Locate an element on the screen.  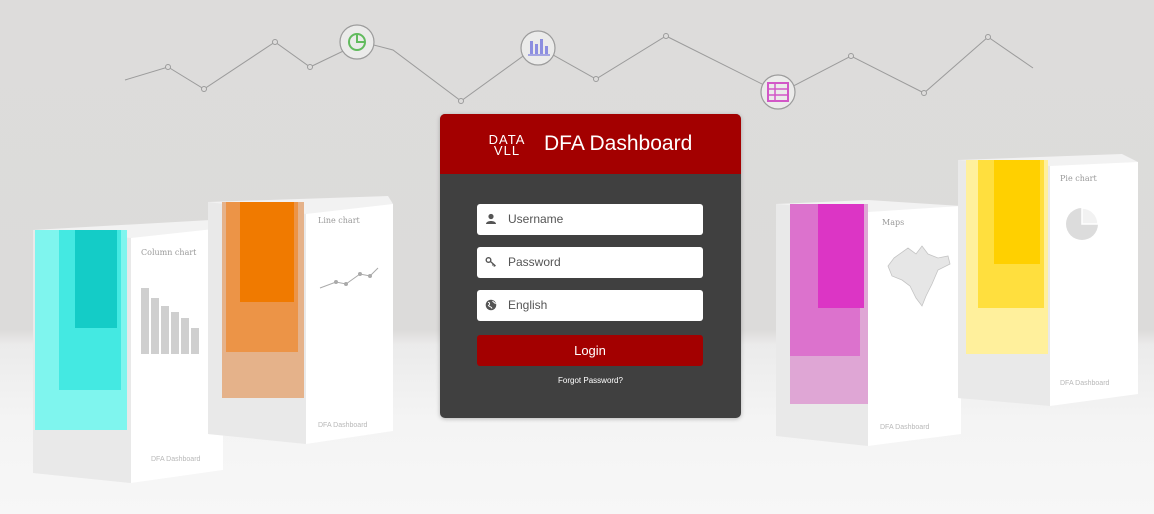
pie-chart-box: Pie chart DFA Dashboard is located at coordinates (1048, 281).